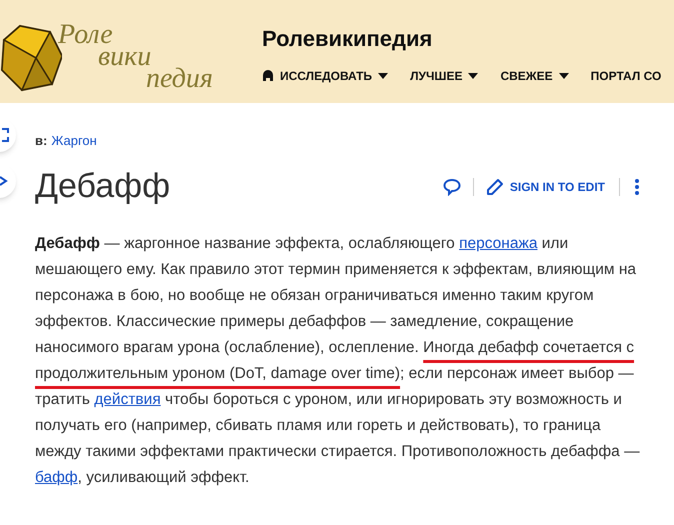 The image size is (674, 525). I want to click on logo-text: педия, so click(179, 79).